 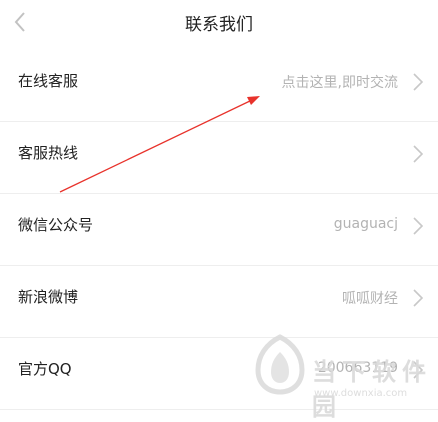 I want to click on nav-bar: 联系我们, so click(x=219, y=22).